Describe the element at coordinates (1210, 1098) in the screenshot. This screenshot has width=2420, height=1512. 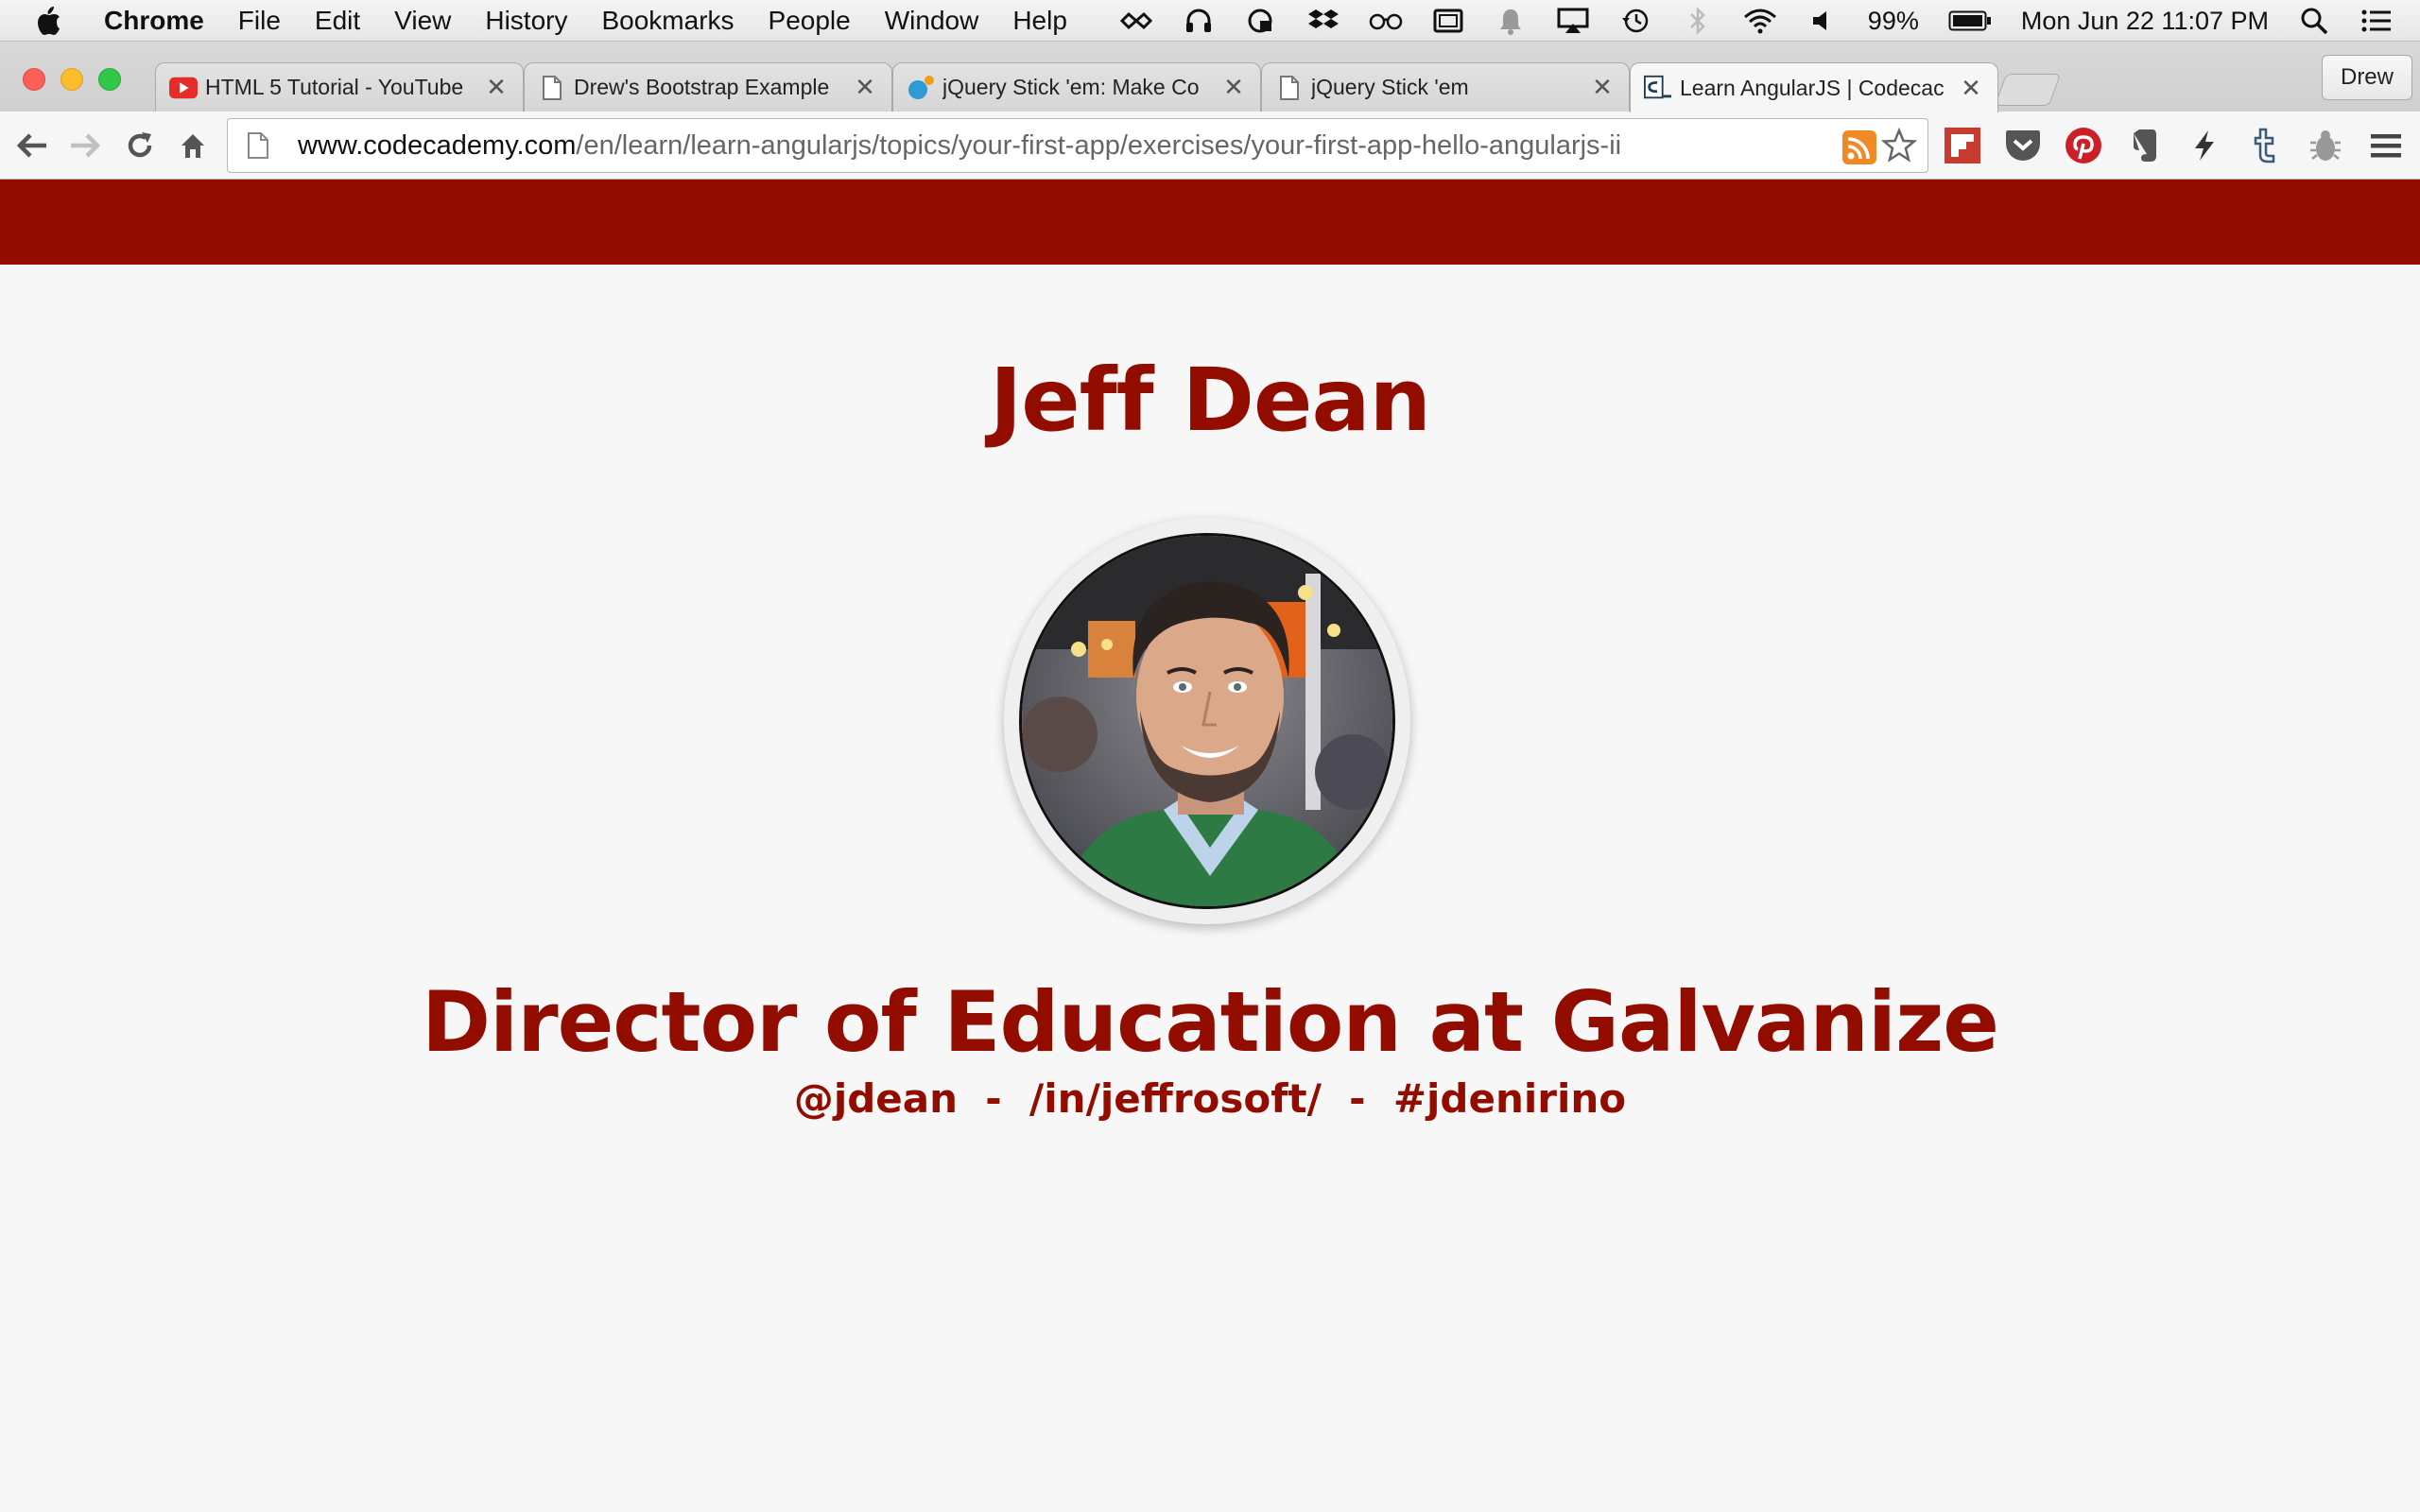
I see `social-links: @jdean - /in/jeffrosoft/ - #jdenirino` at that location.